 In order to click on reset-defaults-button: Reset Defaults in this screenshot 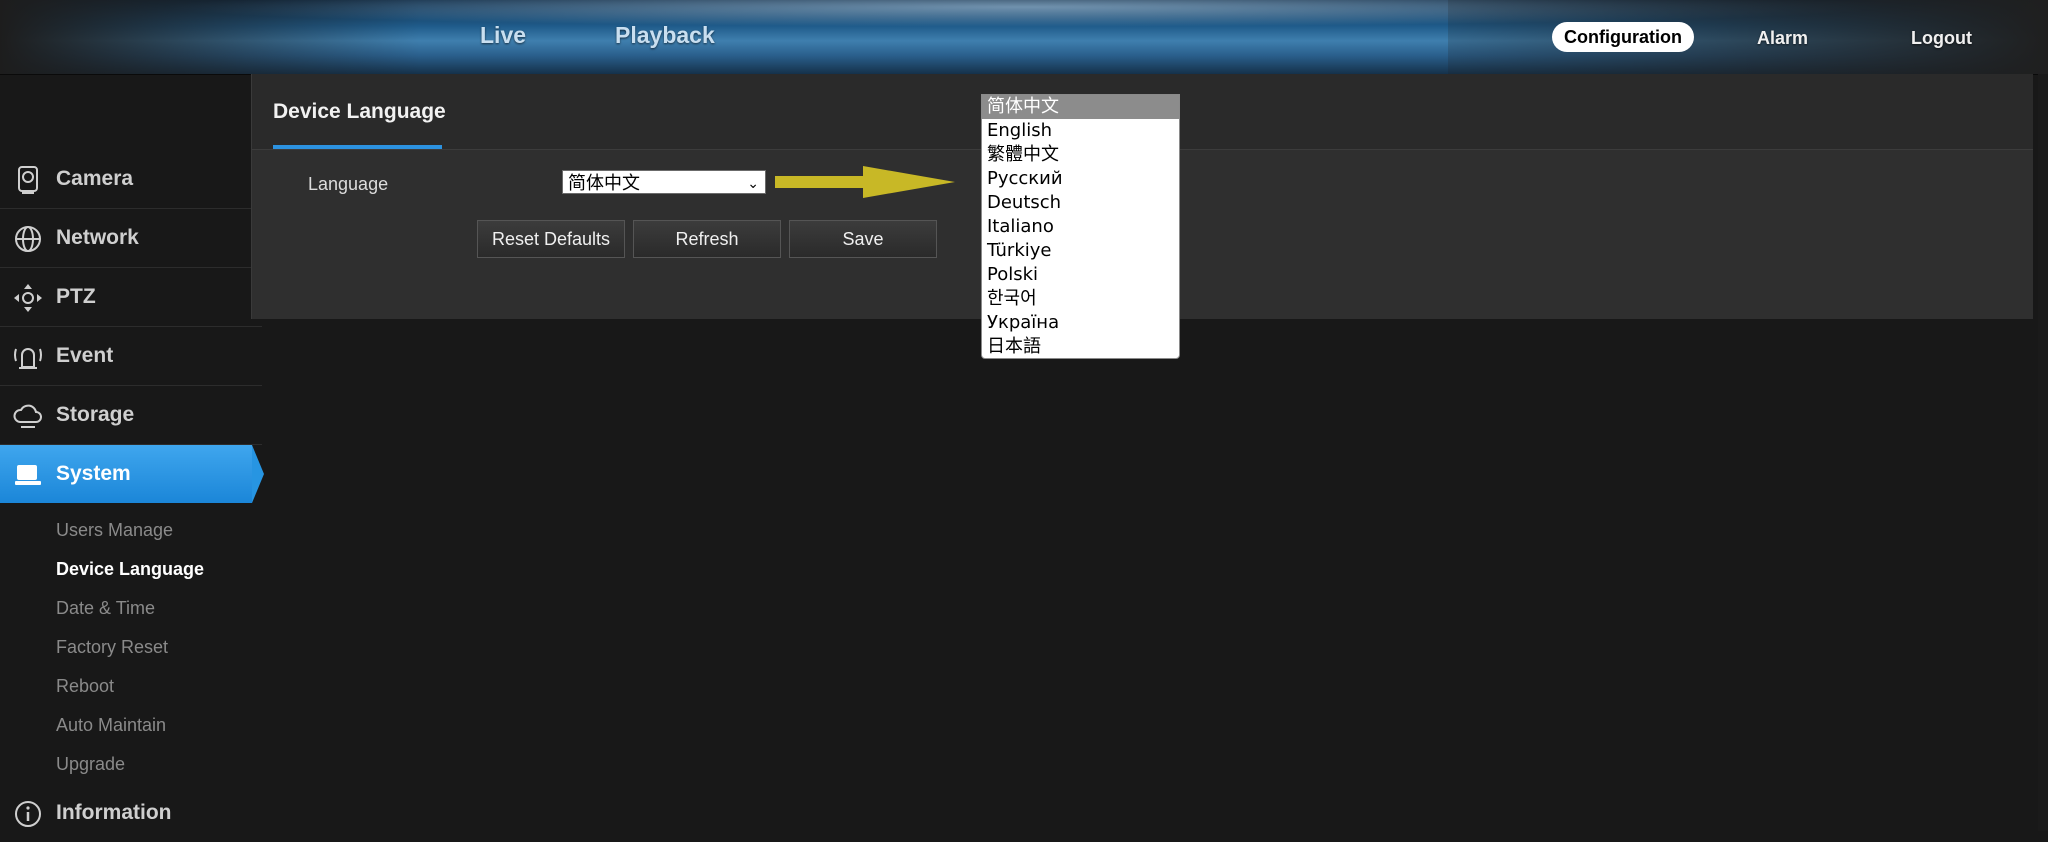, I will do `click(551, 239)`.